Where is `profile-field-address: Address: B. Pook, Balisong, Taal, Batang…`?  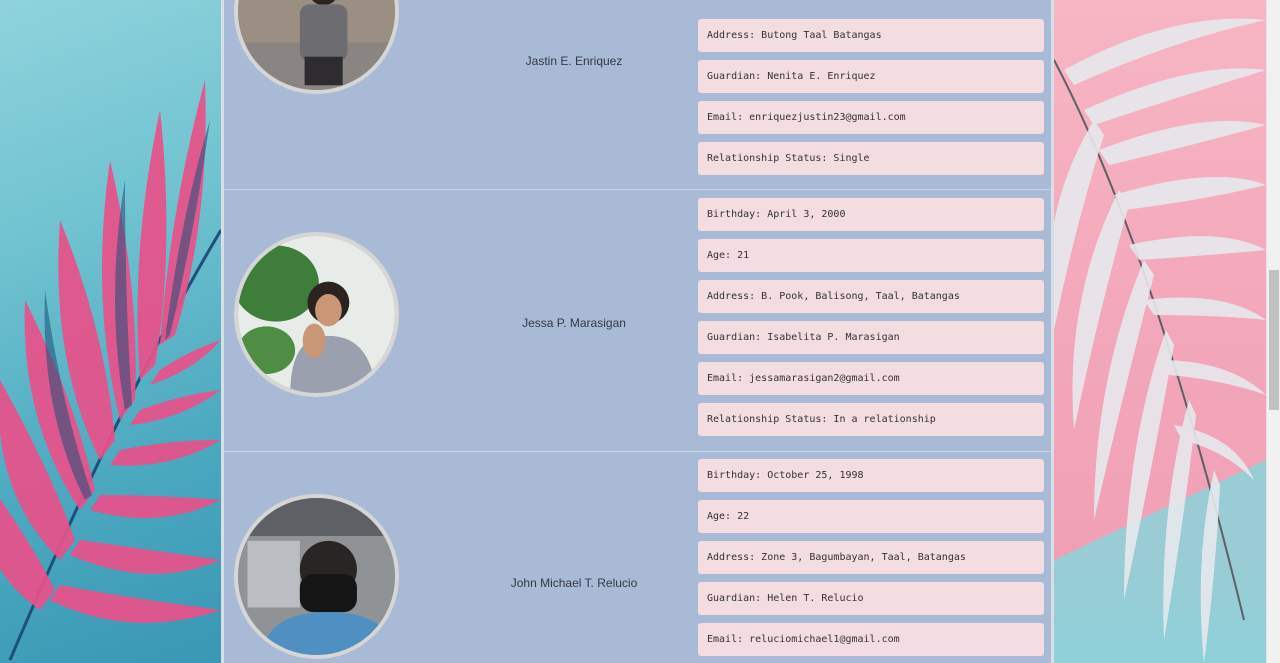
profile-field-address: Address: B. Pook, Balisong, Taal, Batang… is located at coordinates (871, 296).